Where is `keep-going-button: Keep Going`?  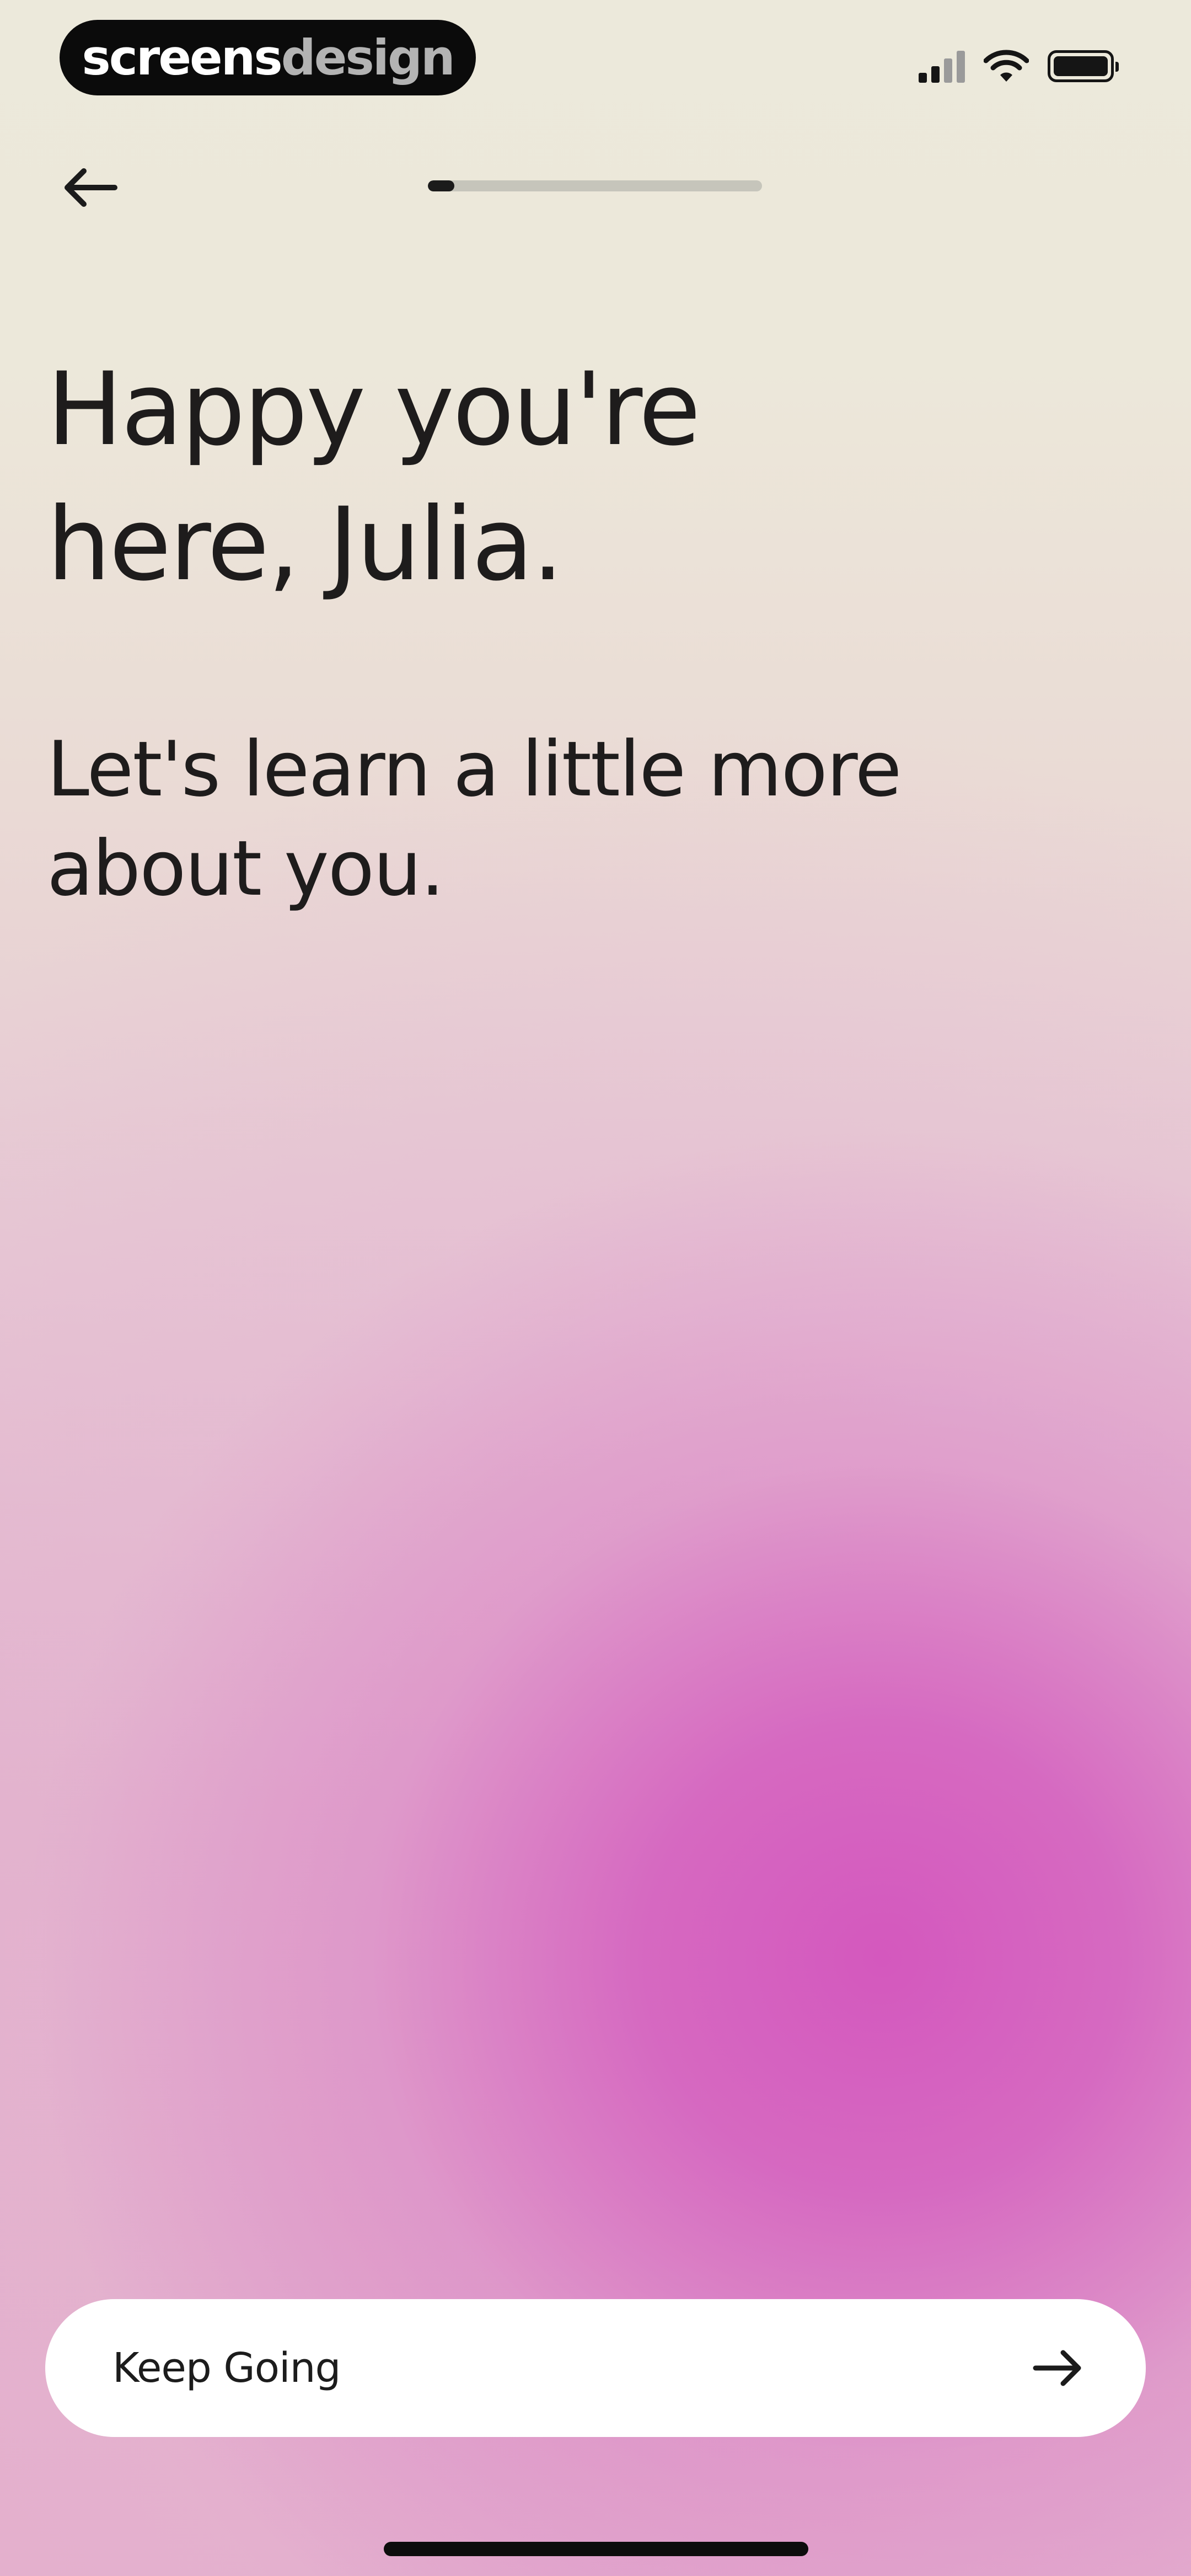
keep-going-button: Keep Going is located at coordinates (595, 2368).